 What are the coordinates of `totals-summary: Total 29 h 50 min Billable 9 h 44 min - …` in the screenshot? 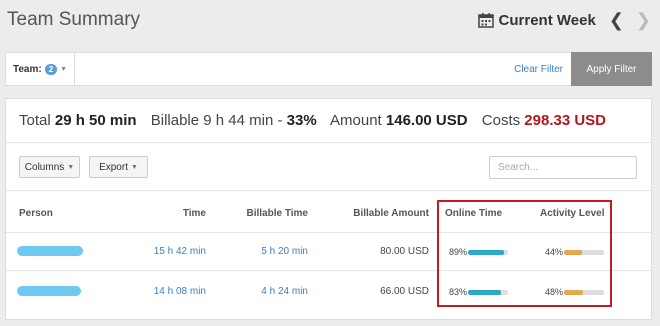 It's located at (312, 120).